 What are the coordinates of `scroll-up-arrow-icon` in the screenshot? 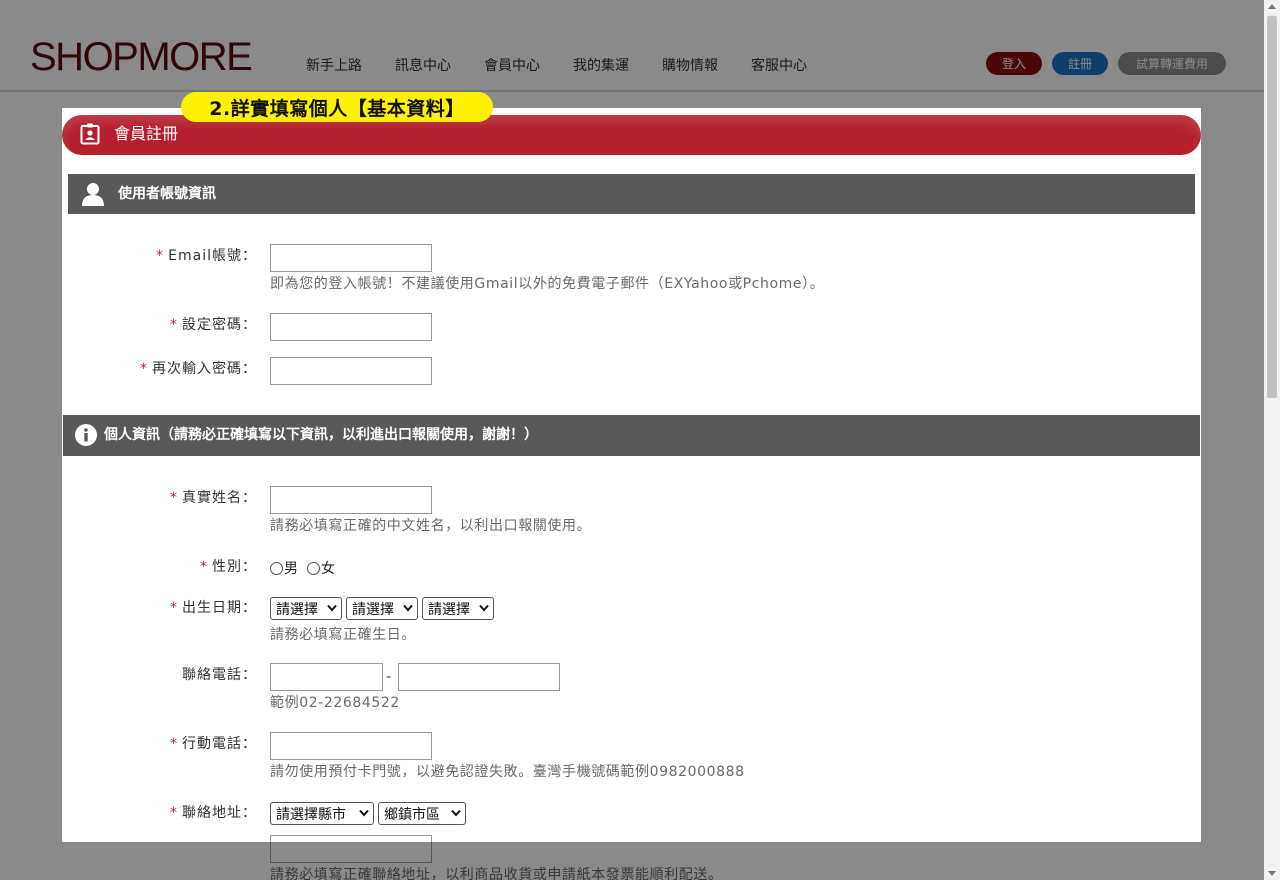 It's located at (1272, 6).